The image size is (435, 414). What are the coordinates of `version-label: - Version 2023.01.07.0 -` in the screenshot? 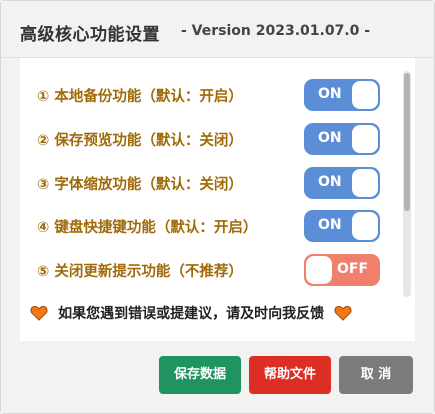 It's located at (276, 31).